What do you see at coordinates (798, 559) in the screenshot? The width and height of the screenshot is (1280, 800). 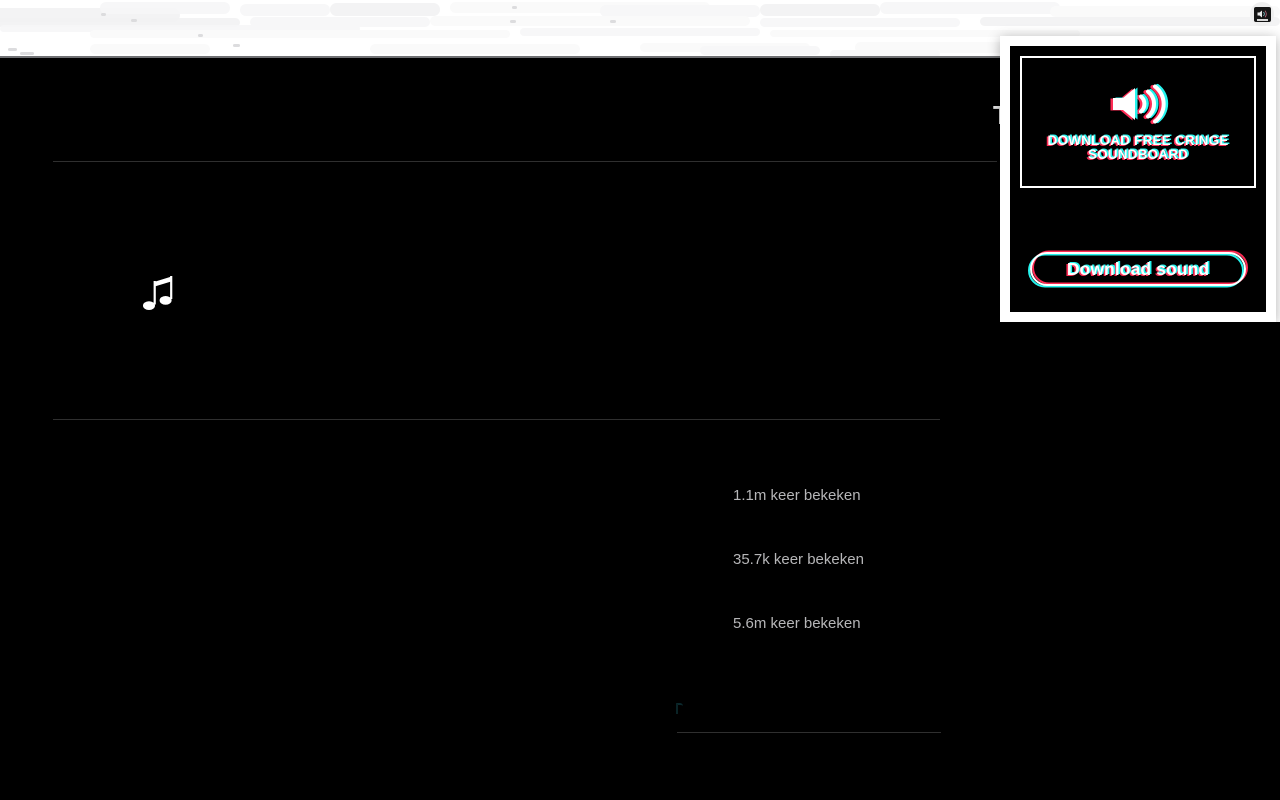 I see `view-count: 35.7k keer bekeken` at bounding box center [798, 559].